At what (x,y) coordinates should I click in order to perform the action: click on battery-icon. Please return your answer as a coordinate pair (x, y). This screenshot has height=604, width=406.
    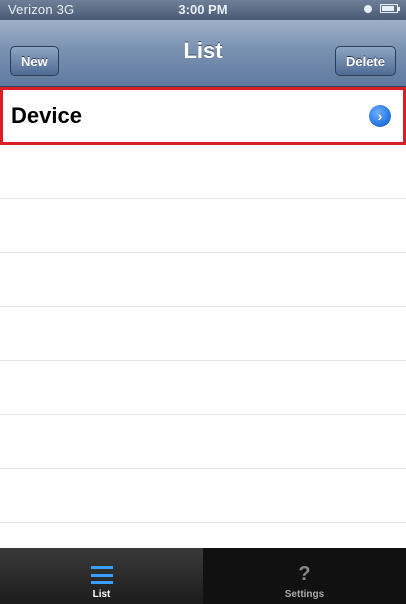
    Looking at the image, I should click on (390, 8).